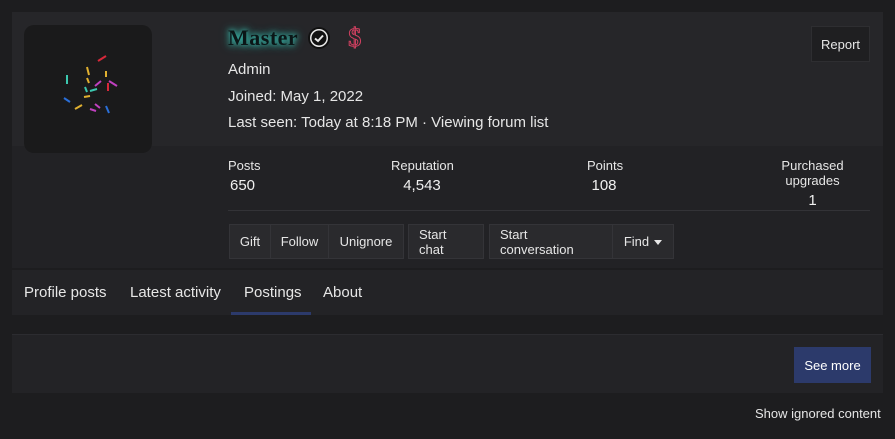 This screenshot has width=895, height=439. I want to click on verified-check-icon, so click(319, 38).